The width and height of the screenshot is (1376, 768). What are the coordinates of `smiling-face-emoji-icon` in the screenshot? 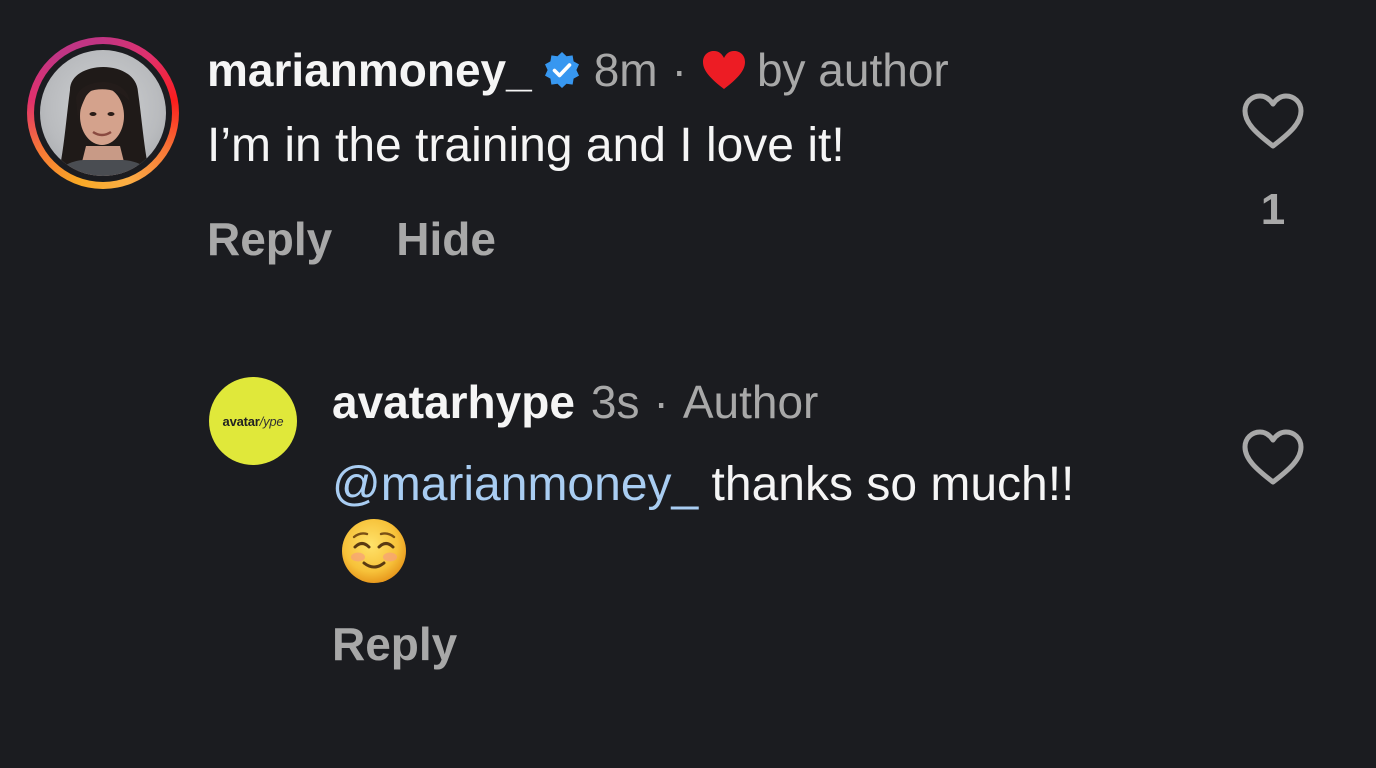 It's located at (374, 551).